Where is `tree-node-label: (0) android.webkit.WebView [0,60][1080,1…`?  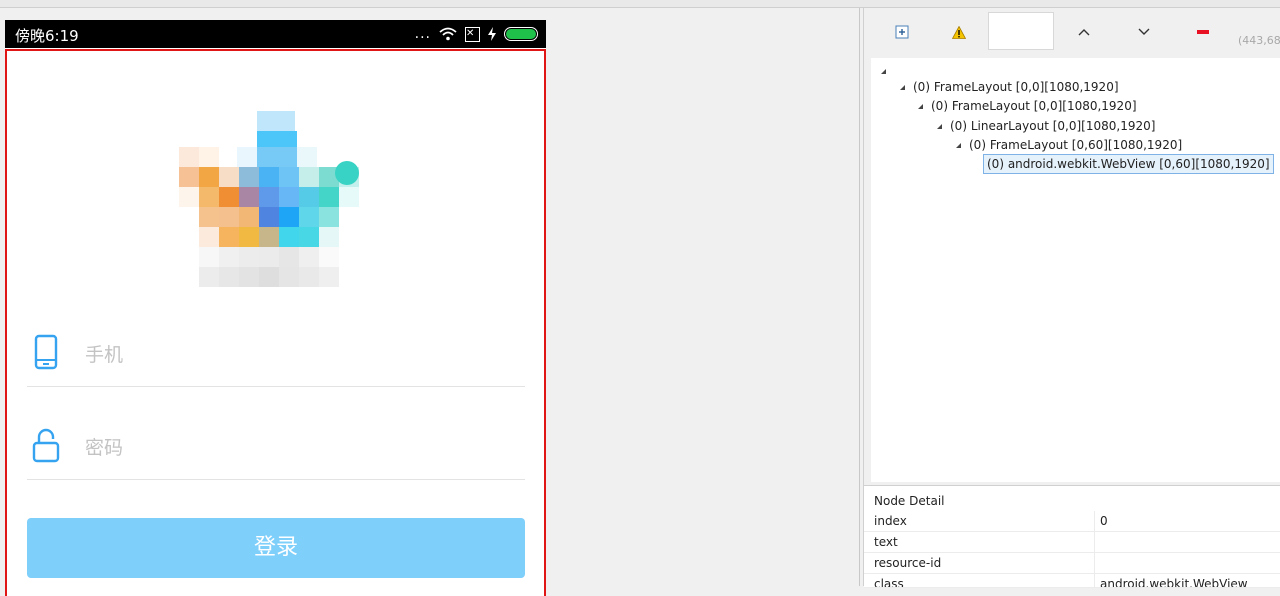
tree-node-label: (0) android.webkit.WebView [0,60][1080,1… is located at coordinates (1128, 164).